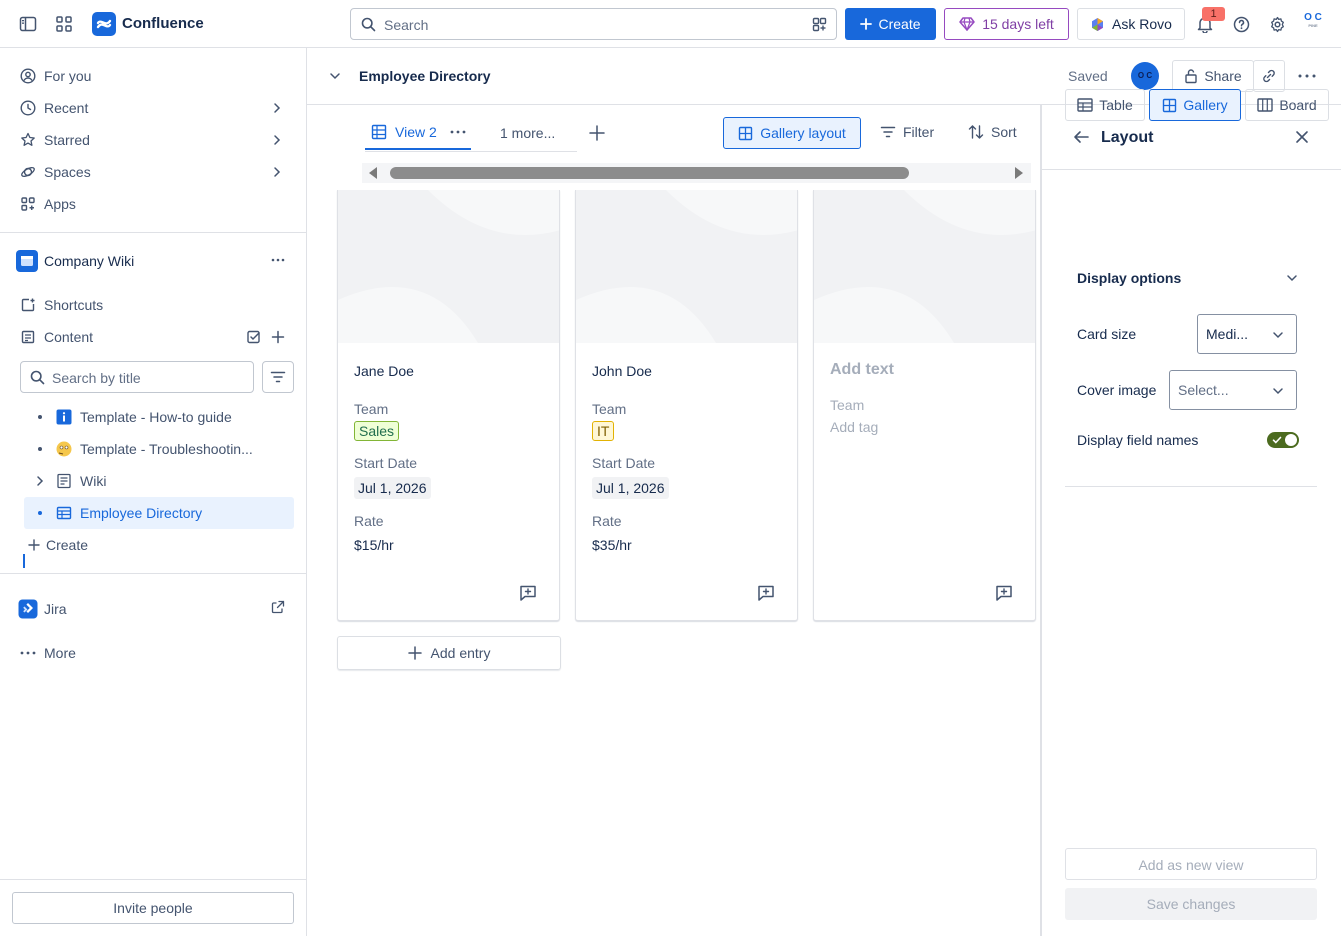 The image size is (1341, 936). I want to click on table-icon, so click(1085, 105).